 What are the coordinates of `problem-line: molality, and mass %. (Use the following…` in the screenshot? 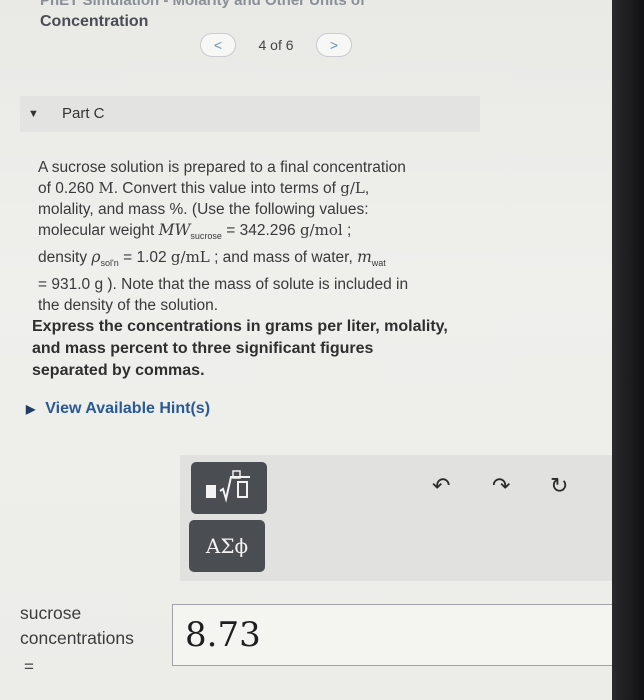 It's located at (203, 209).